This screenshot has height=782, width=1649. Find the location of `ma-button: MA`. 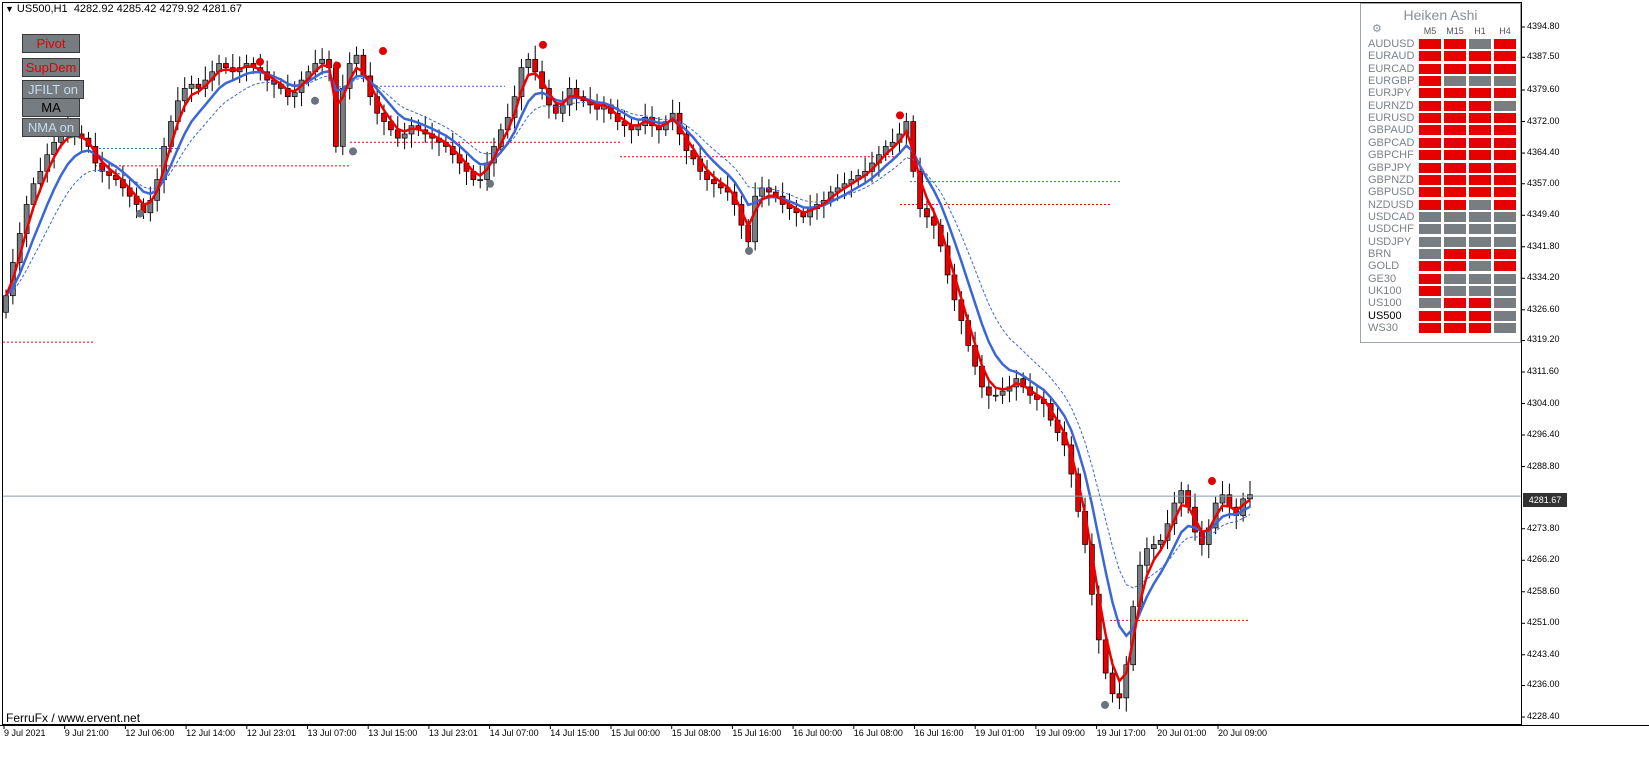

ma-button: MA is located at coordinates (51, 107).